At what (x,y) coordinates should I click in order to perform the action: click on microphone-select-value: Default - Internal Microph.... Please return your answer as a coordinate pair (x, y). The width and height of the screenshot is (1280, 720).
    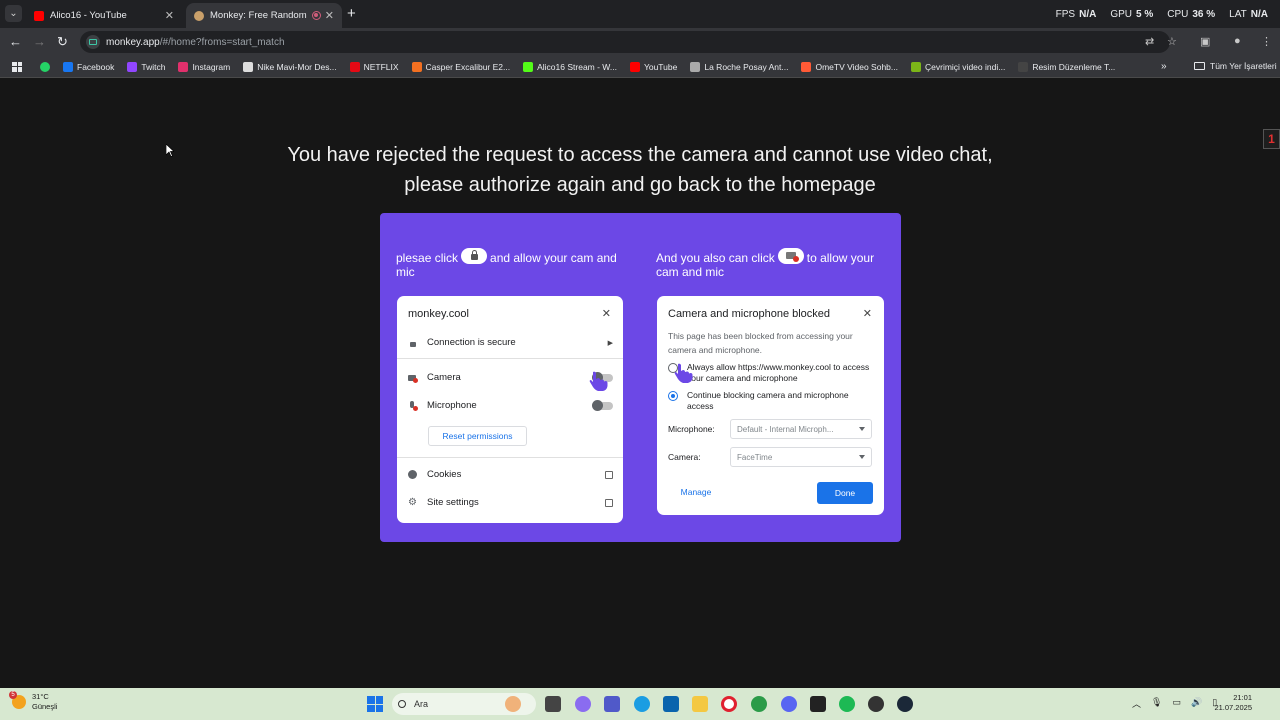
    Looking at the image, I should click on (785, 429).